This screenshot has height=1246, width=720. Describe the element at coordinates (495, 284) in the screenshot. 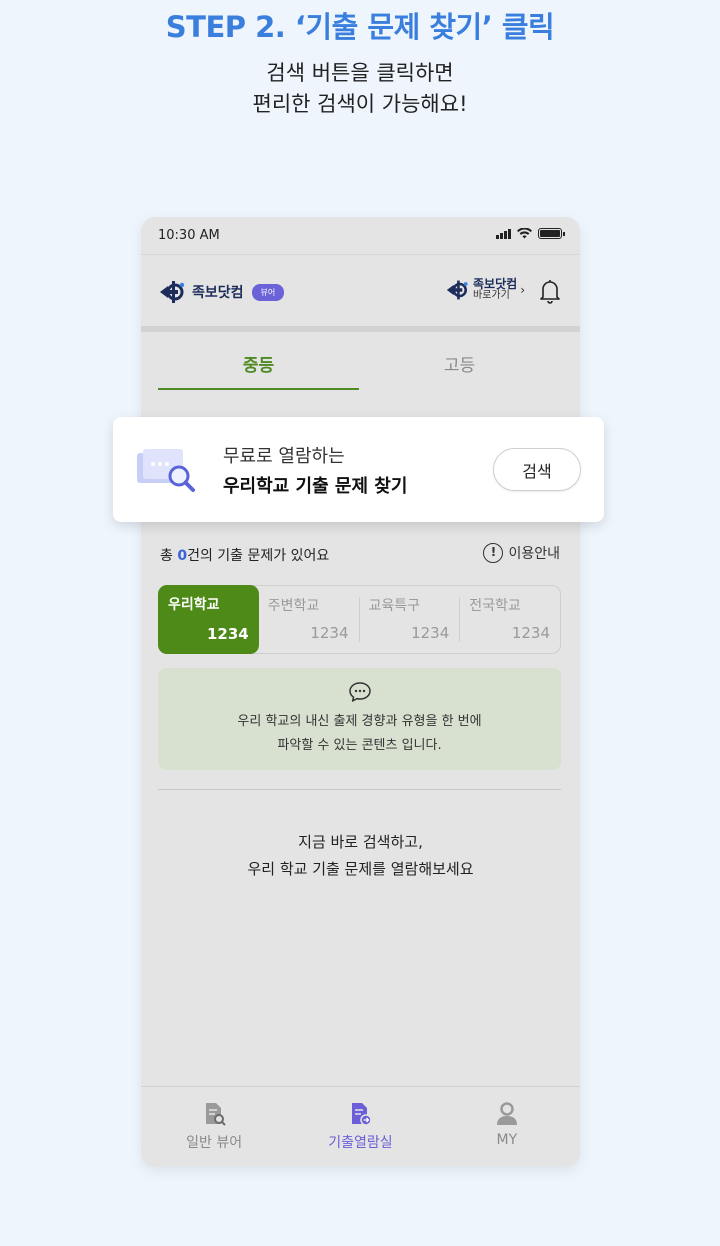

I see `shortcut-name: 족보닷컴` at that location.